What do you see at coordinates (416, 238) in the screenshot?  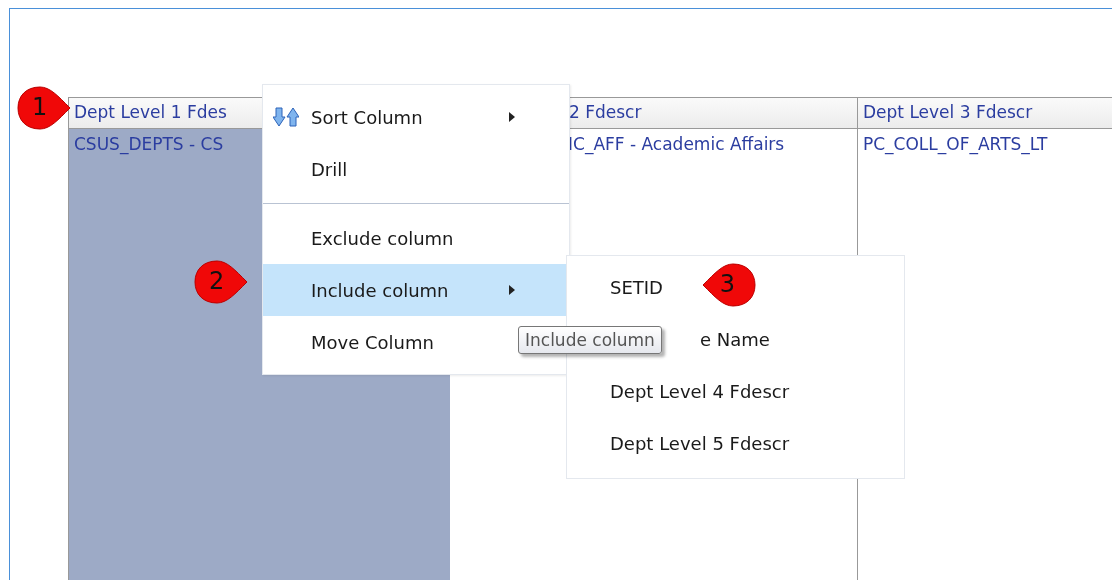 I see `menu-item: Exclude column` at bounding box center [416, 238].